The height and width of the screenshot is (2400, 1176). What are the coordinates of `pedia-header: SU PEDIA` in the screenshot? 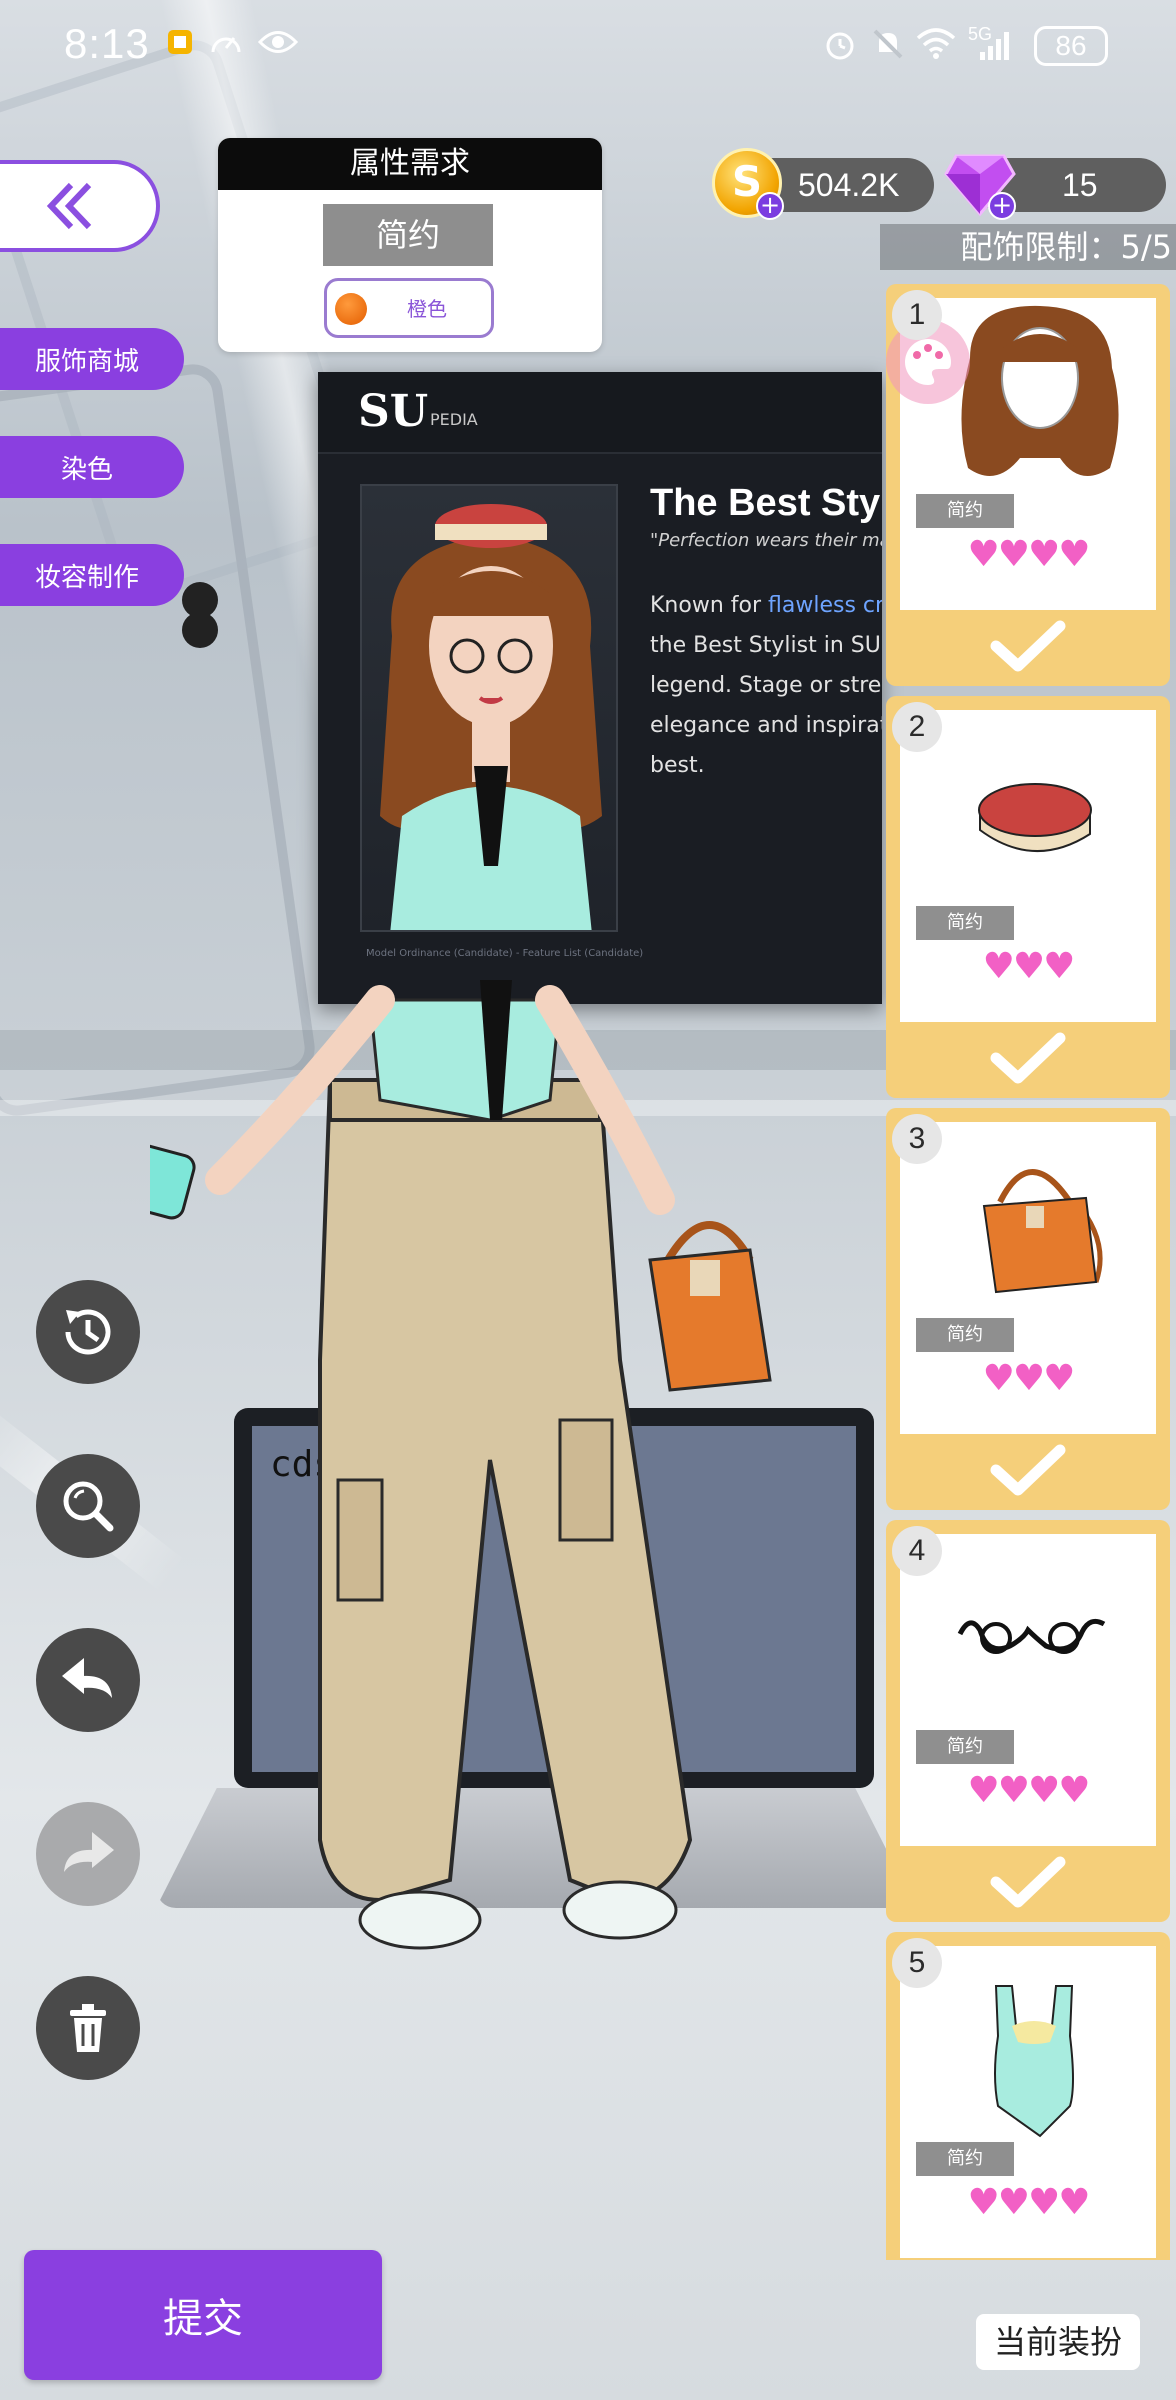 It's located at (600, 413).